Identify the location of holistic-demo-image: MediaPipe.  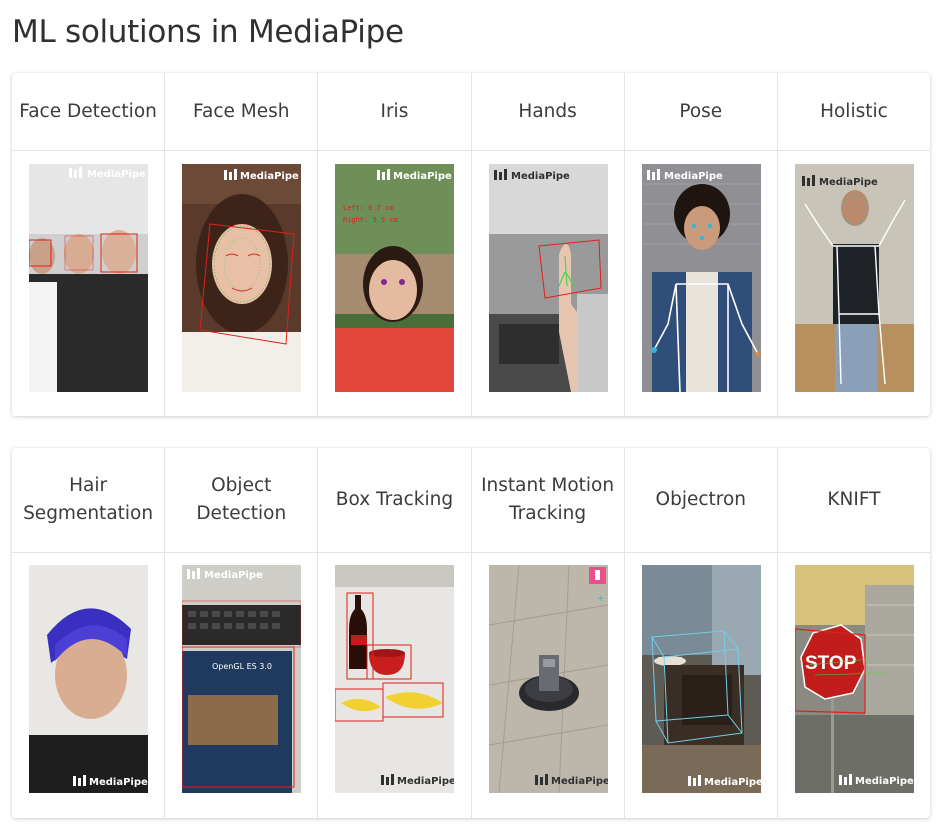
(854, 278).